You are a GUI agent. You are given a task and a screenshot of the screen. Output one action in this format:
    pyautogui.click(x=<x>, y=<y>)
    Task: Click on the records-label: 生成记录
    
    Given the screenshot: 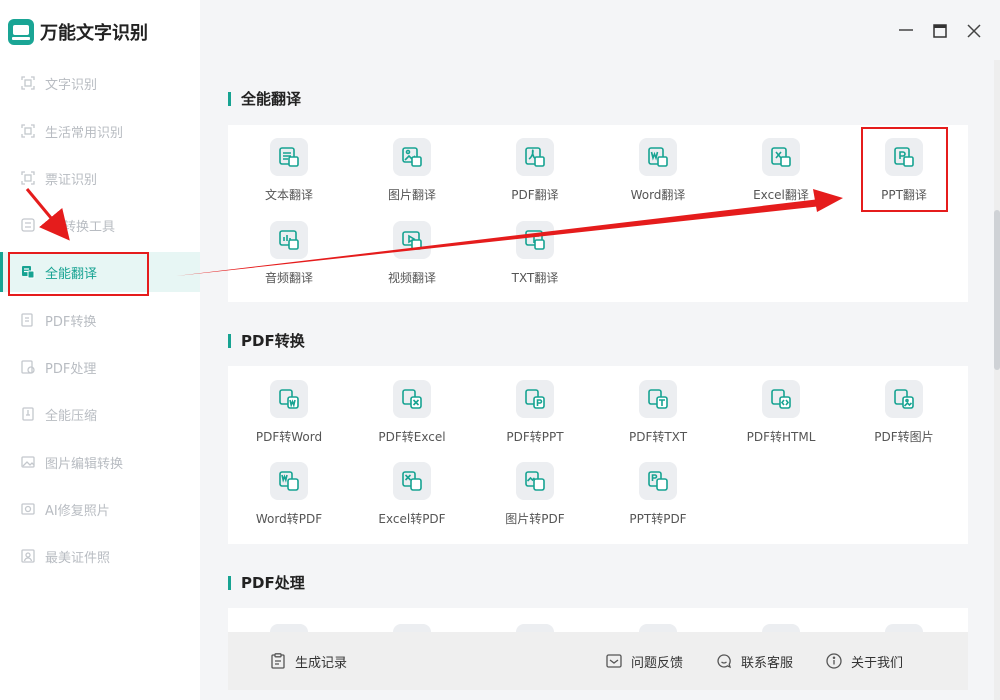 What is the action you would take?
    pyautogui.click(x=321, y=663)
    